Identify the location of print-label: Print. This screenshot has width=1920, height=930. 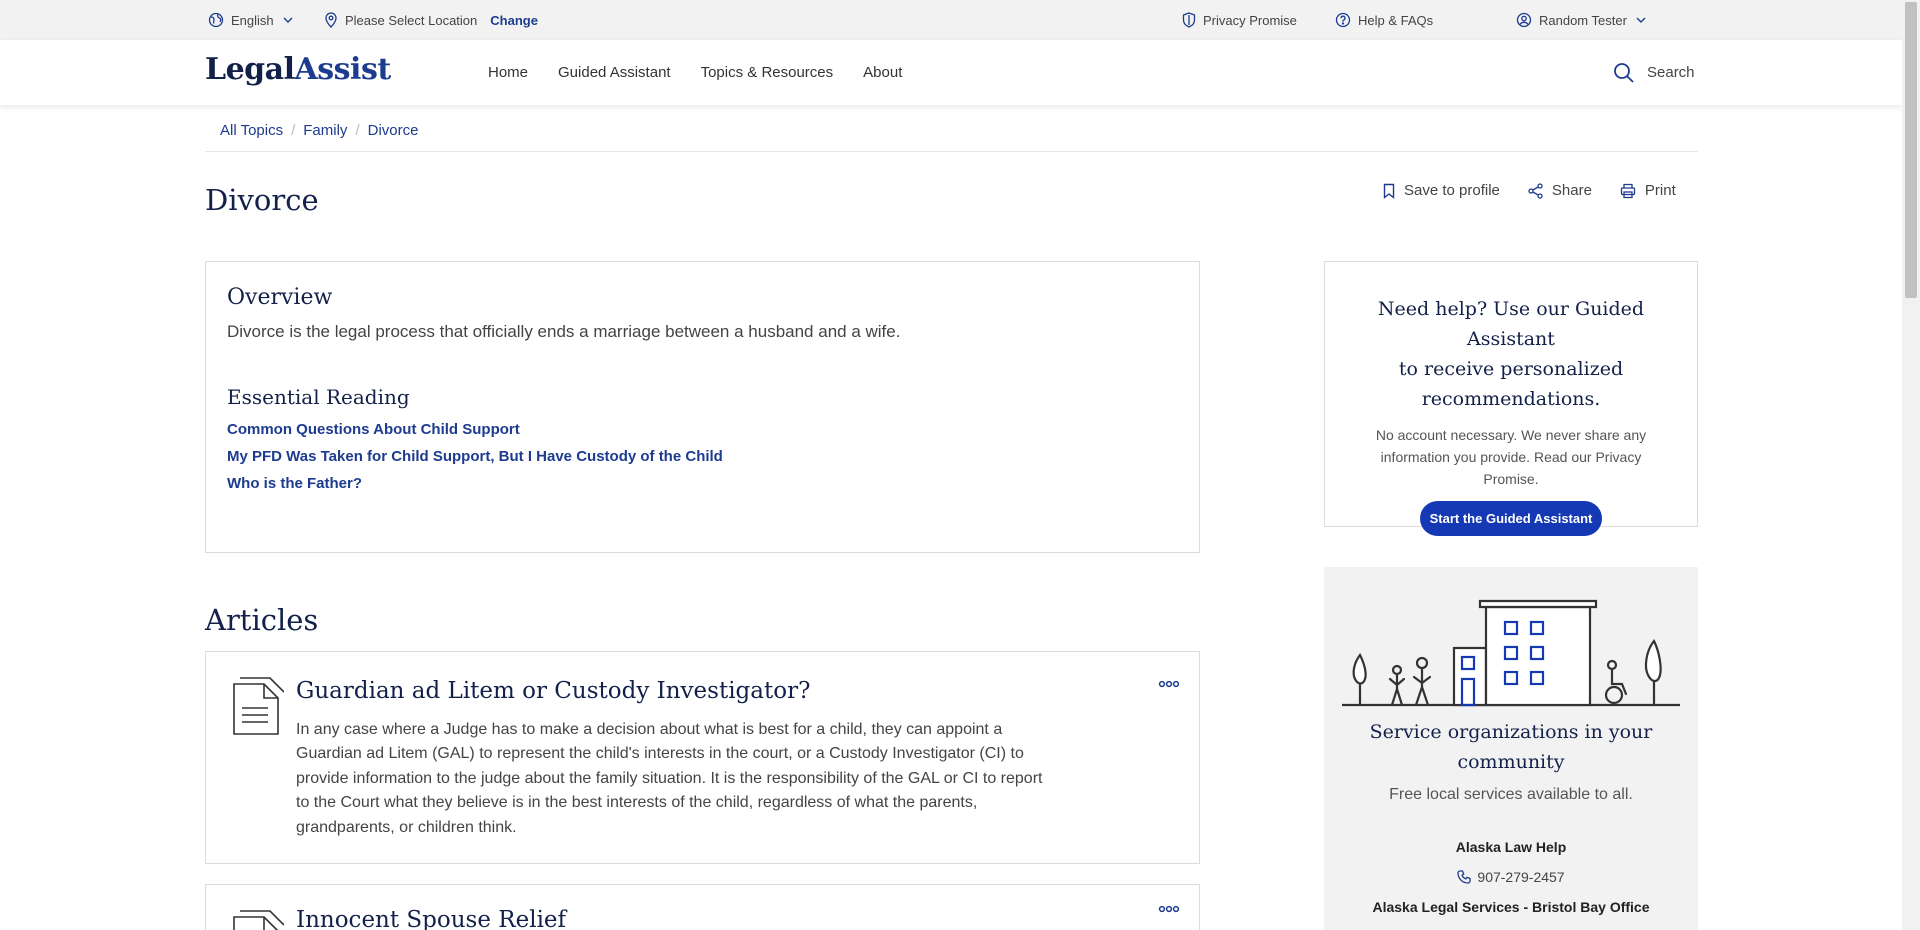
(1660, 190).